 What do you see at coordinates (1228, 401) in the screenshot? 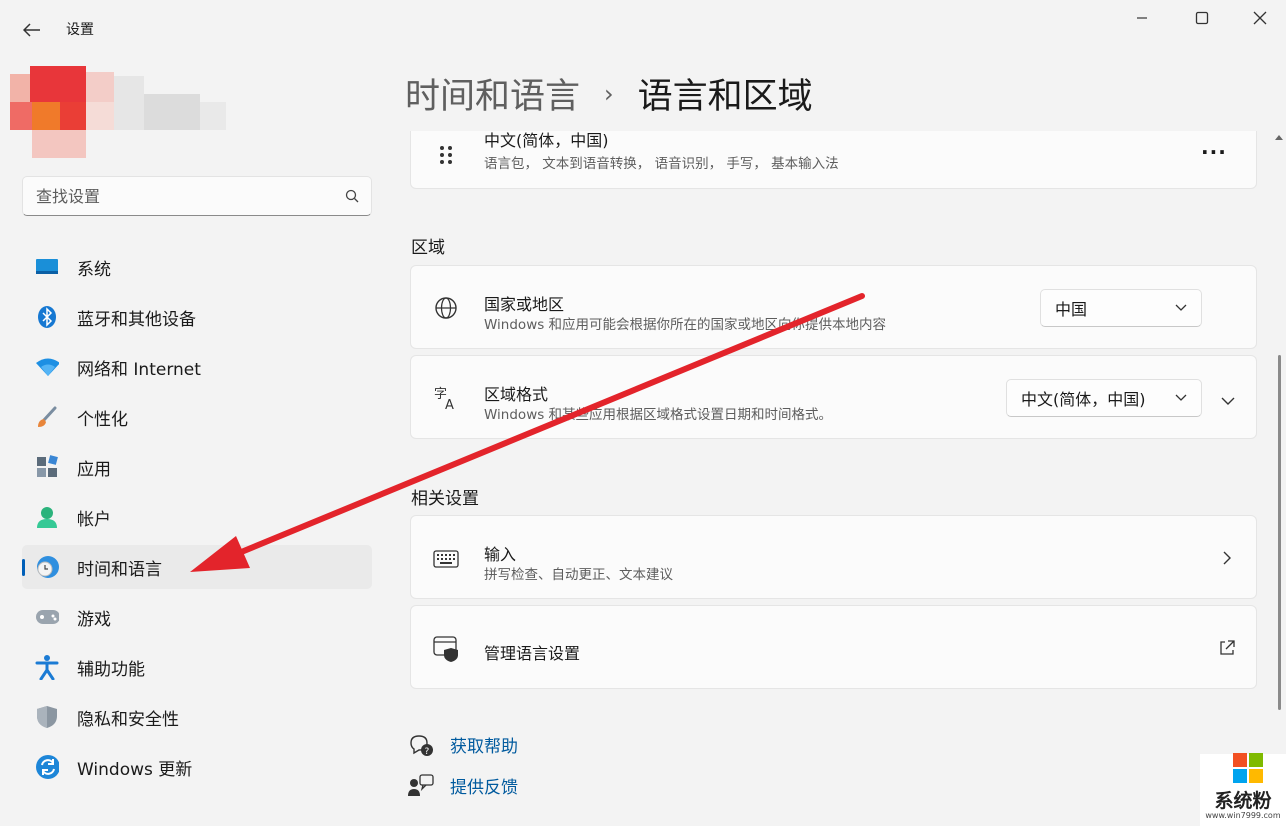
I see `expand-chevron-icon` at bounding box center [1228, 401].